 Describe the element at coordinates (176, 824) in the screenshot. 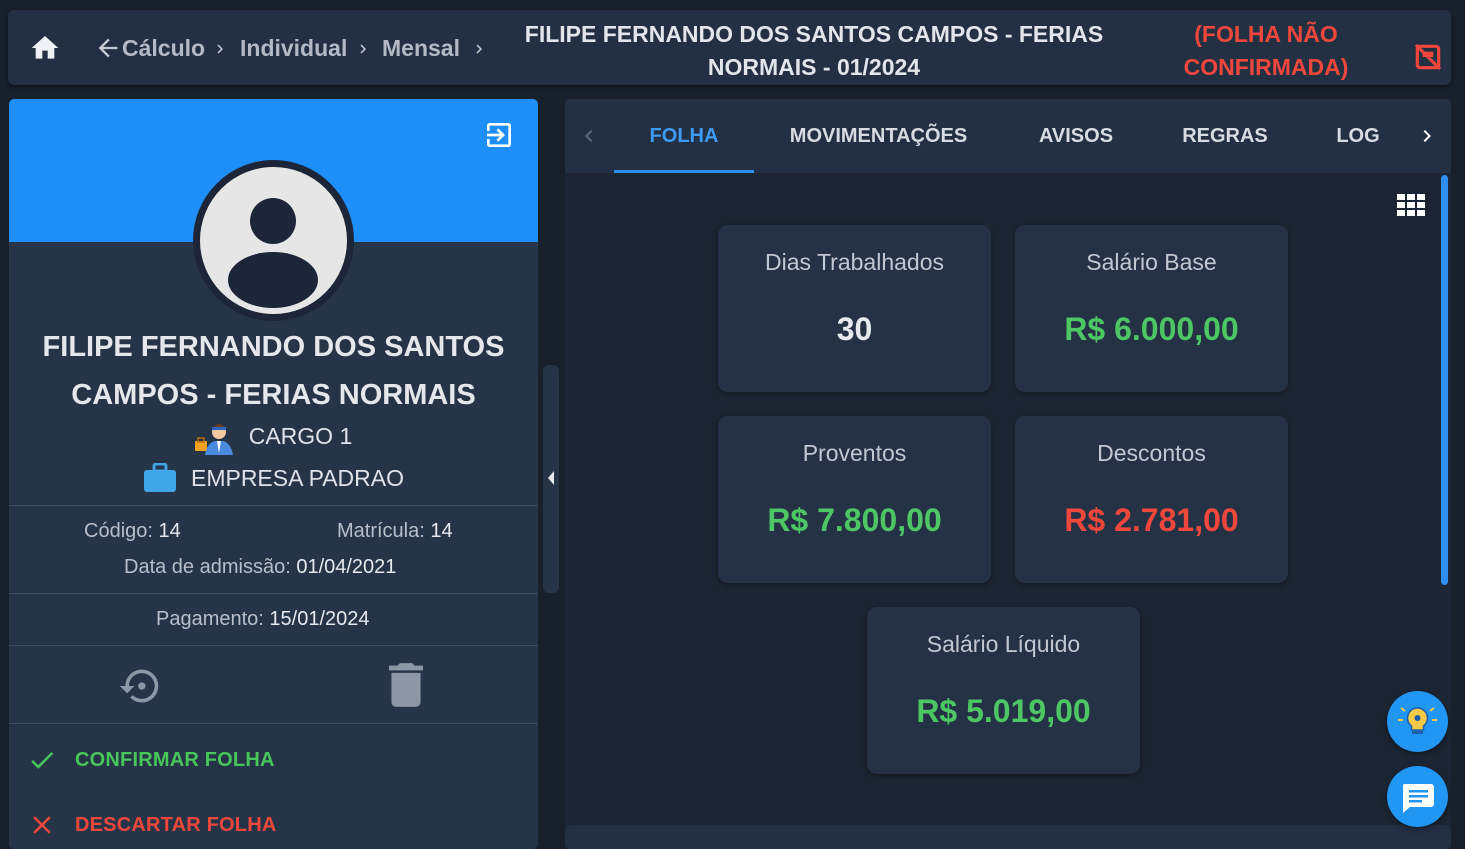

I see `discard-folha-label: DESCARTAR FOLHA` at that location.